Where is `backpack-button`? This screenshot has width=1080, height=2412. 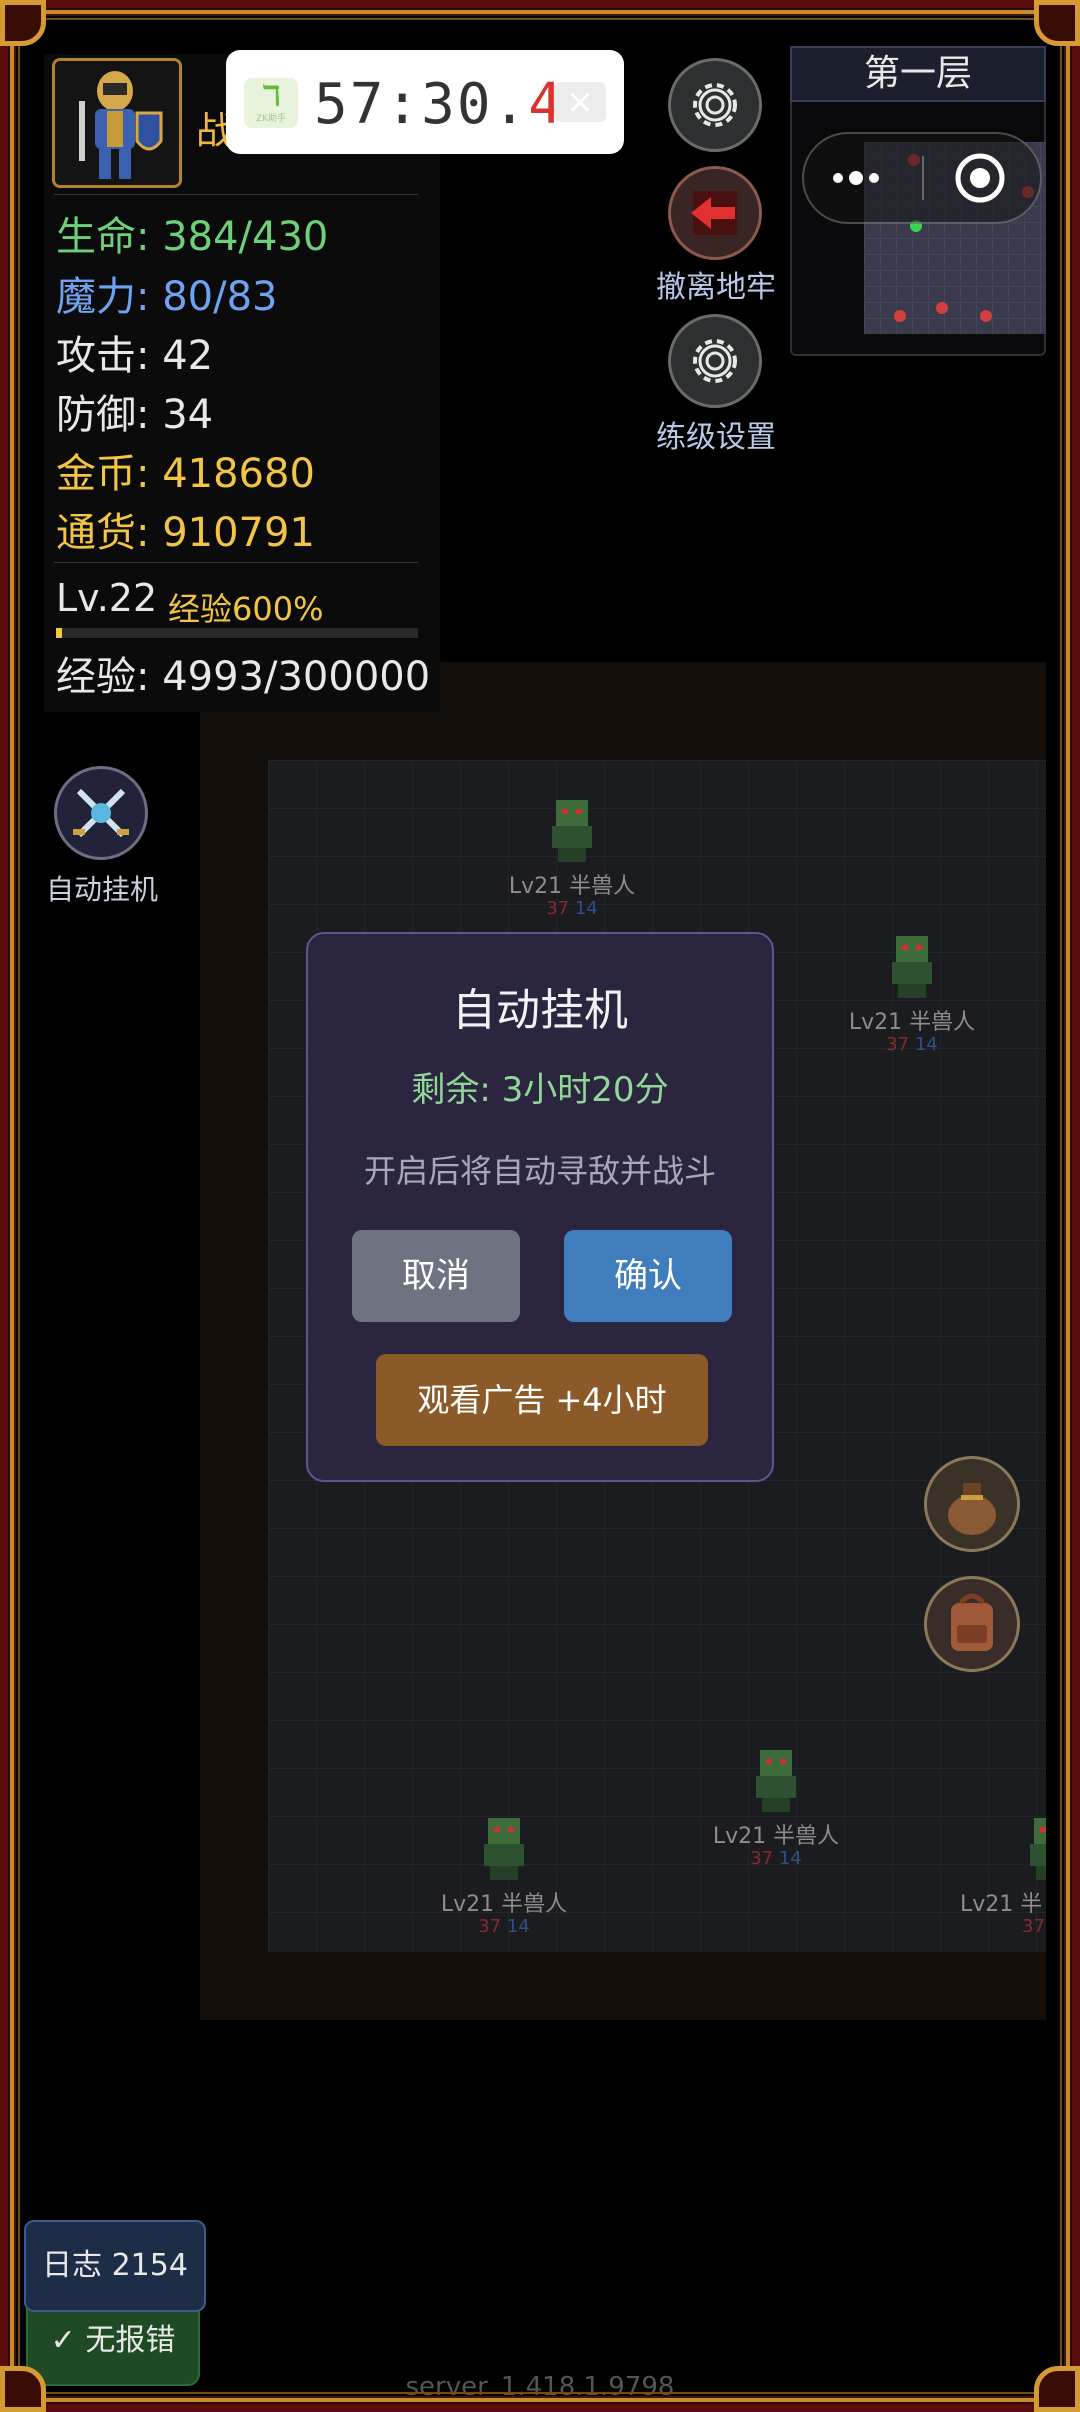 backpack-button is located at coordinates (972, 1624).